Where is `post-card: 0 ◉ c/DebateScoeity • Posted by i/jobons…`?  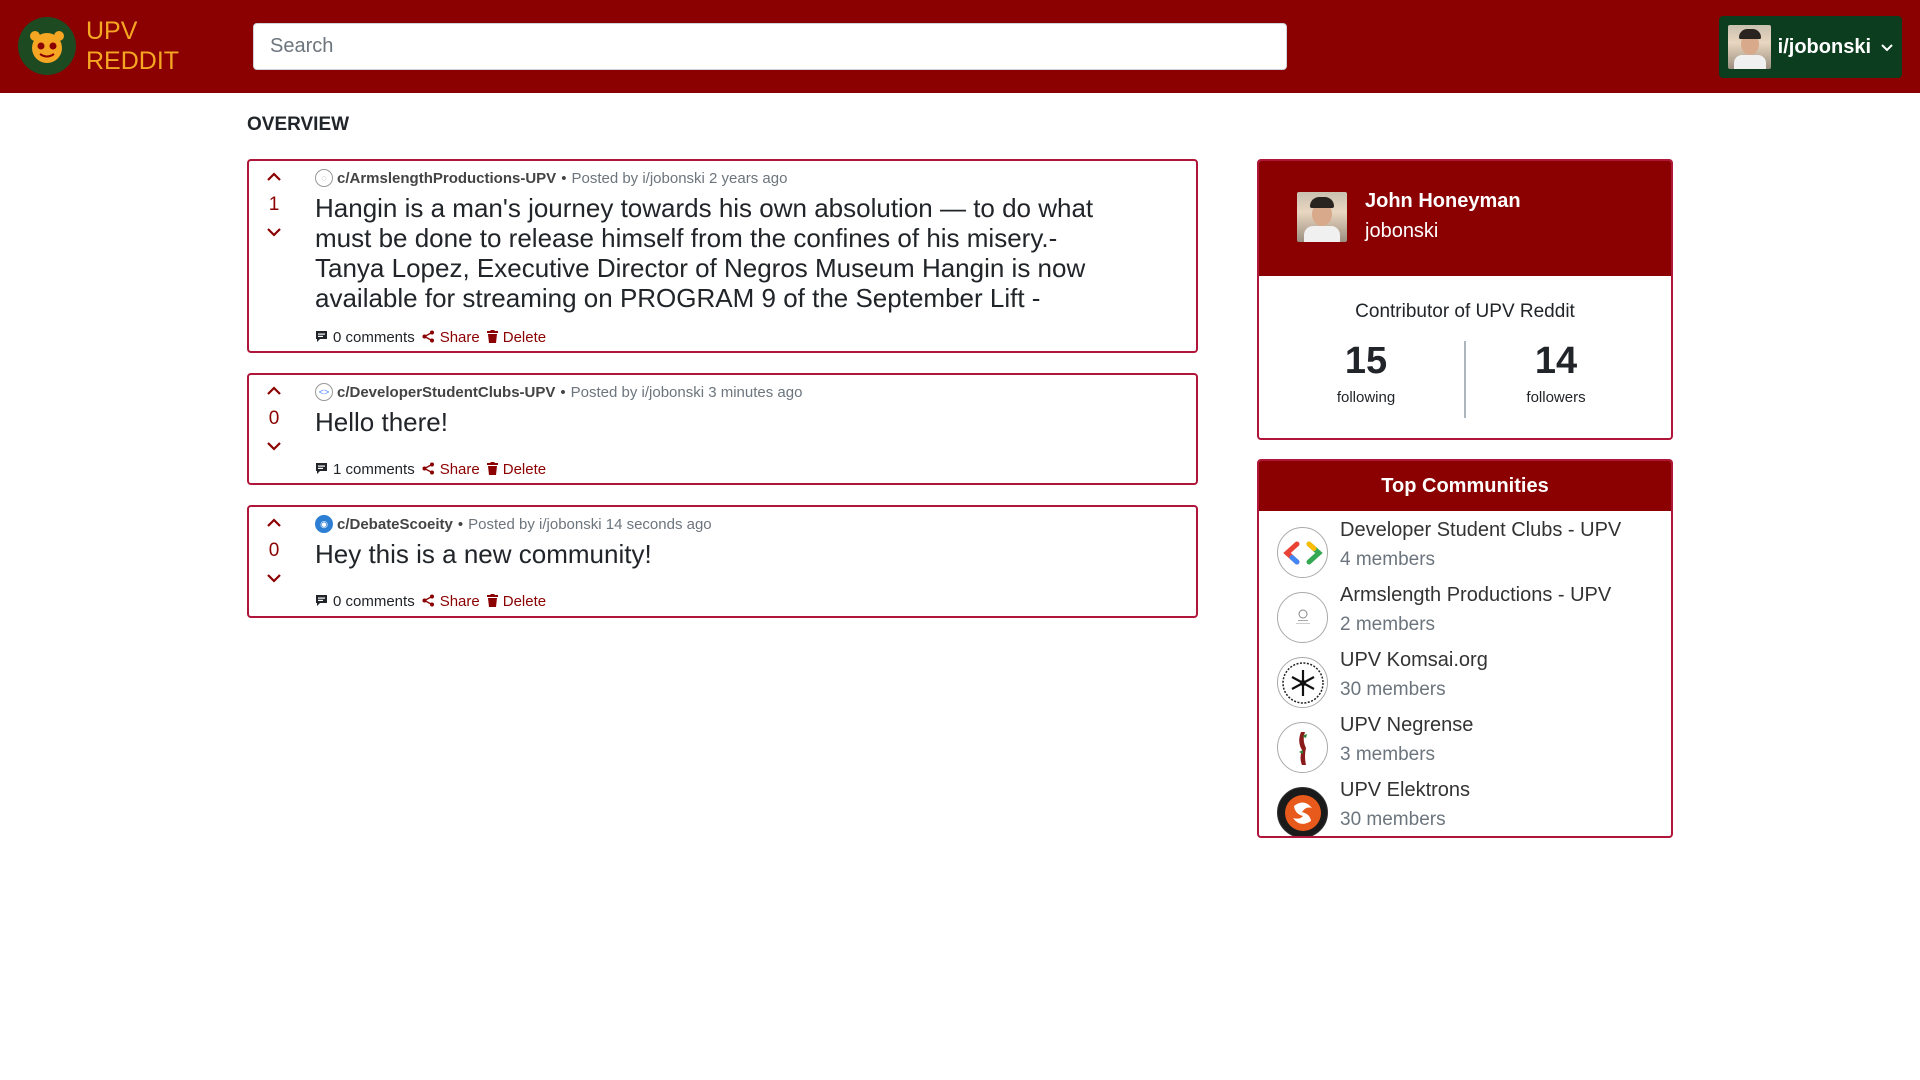
post-card: 0 ◉ c/DebateScoeity • Posted by i/jobons… is located at coordinates (722, 561).